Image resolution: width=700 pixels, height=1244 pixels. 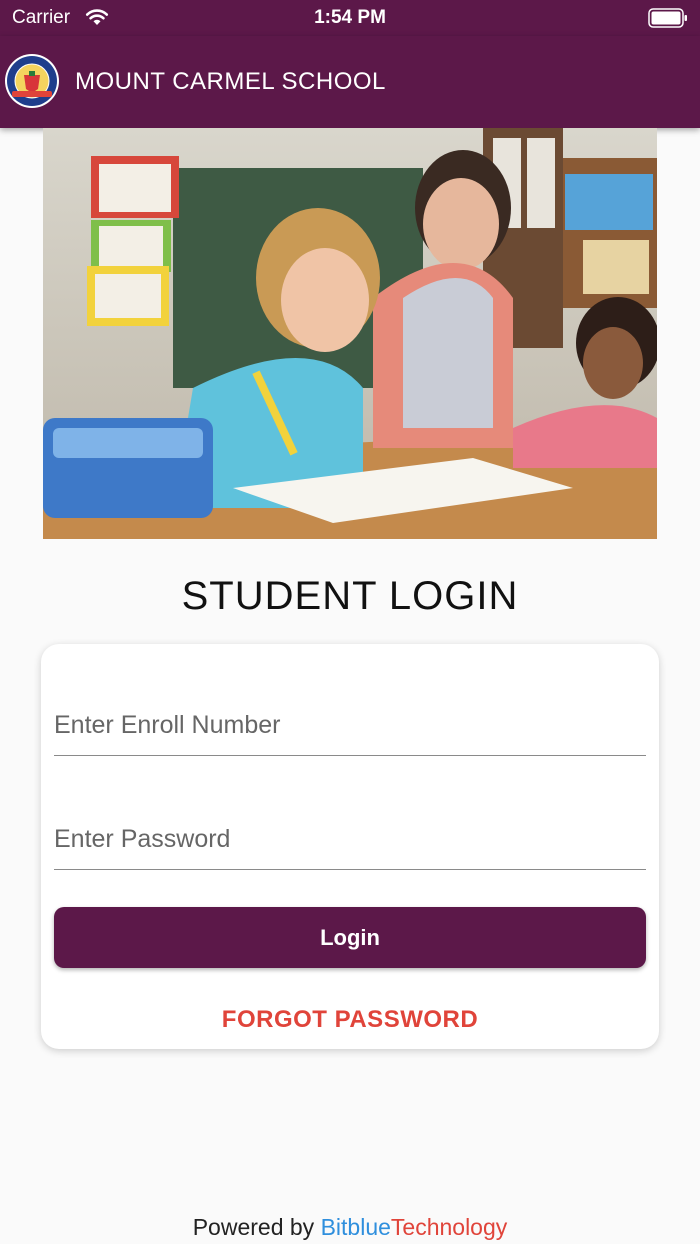 I want to click on battery-icon, so click(x=667, y=18).